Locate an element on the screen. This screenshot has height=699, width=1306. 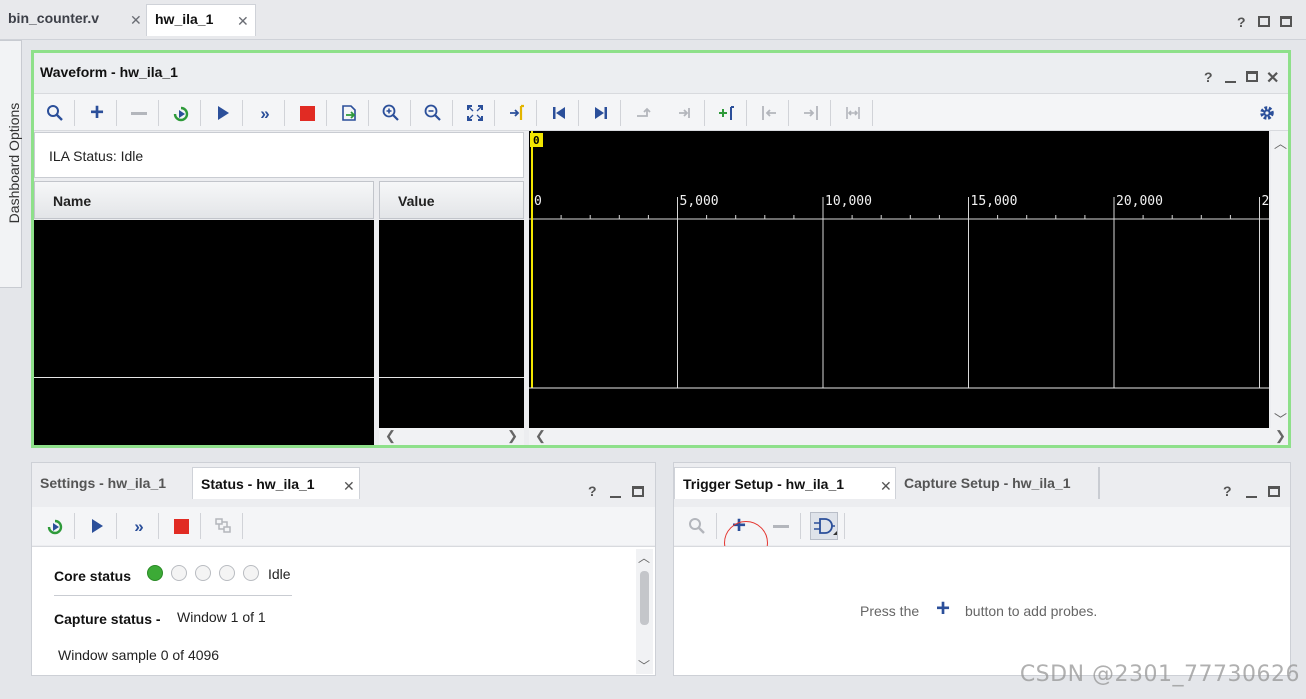
tab-hw-ila-1: hw_ila_1 ✕ is located at coordinates (201, 20).